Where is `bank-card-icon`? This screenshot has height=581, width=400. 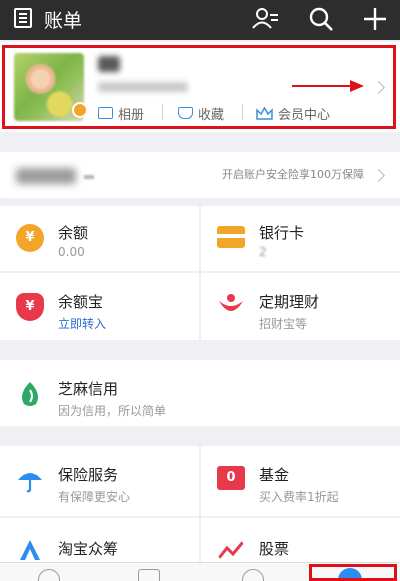 bank-card-icon is located at coordinates (231, 237).